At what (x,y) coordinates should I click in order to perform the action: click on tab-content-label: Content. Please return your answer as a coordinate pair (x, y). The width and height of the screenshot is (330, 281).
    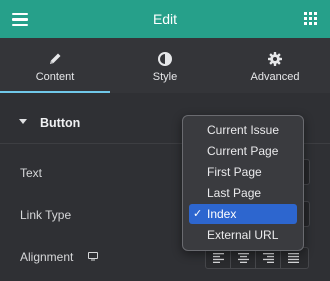
    Looking at the image, I should click on (55, 77).